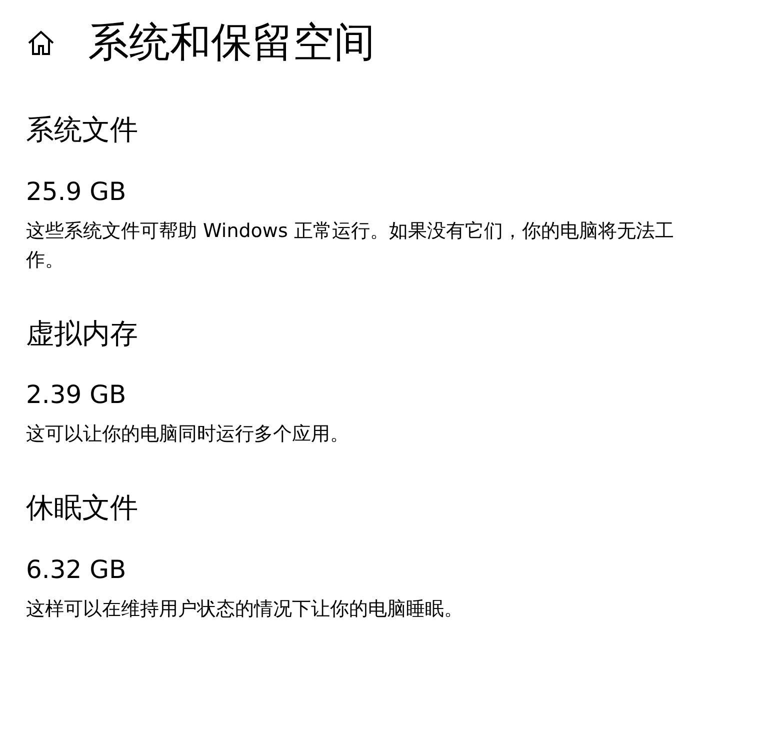  What do you see at coordinates (231, 43) in the screenshot?
I see `page-title: 系统和保留空间` at bounding box center [231, 43].